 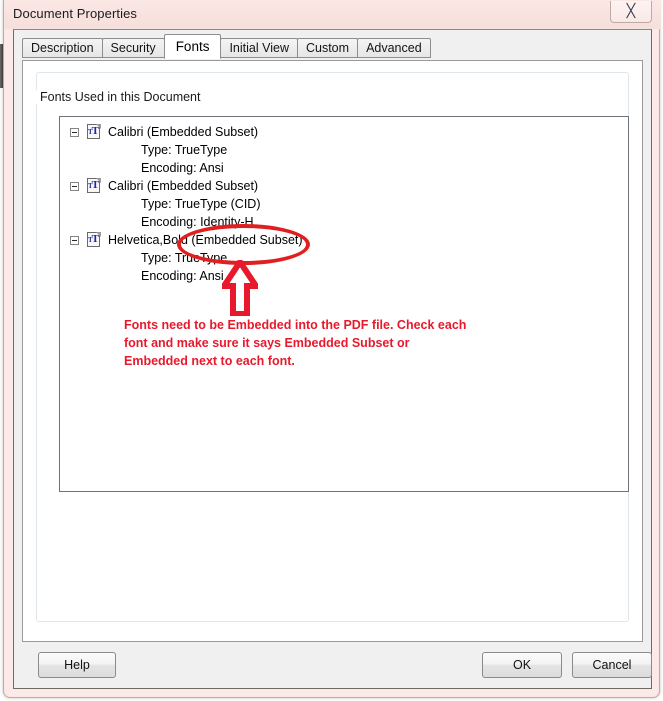 What do you see at coordinates (205, 240) in the screenshot?
I see `font-name: Helvetica,Bold (Embedded Subset)` at bounding box center [205, 240].